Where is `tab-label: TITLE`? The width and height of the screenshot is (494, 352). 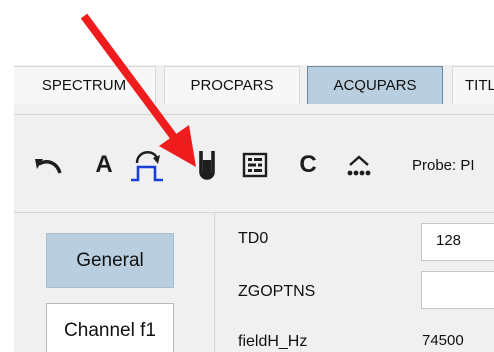 tab-label: TITLE is located at coordinates (479, 85).